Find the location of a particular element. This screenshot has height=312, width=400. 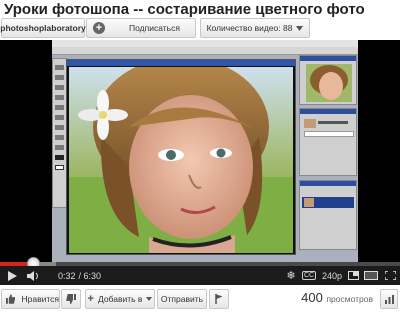

share-label: Отправить is located at coordinates (182, 299).